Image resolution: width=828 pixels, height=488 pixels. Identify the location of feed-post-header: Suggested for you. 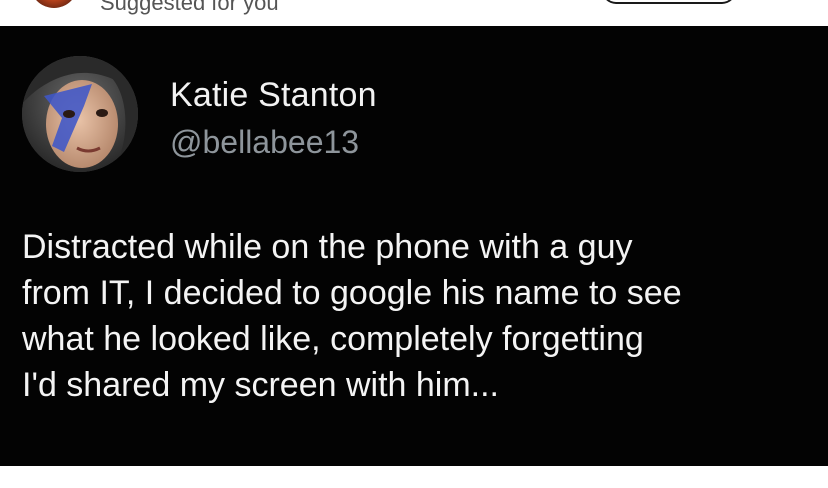
(414, 13).